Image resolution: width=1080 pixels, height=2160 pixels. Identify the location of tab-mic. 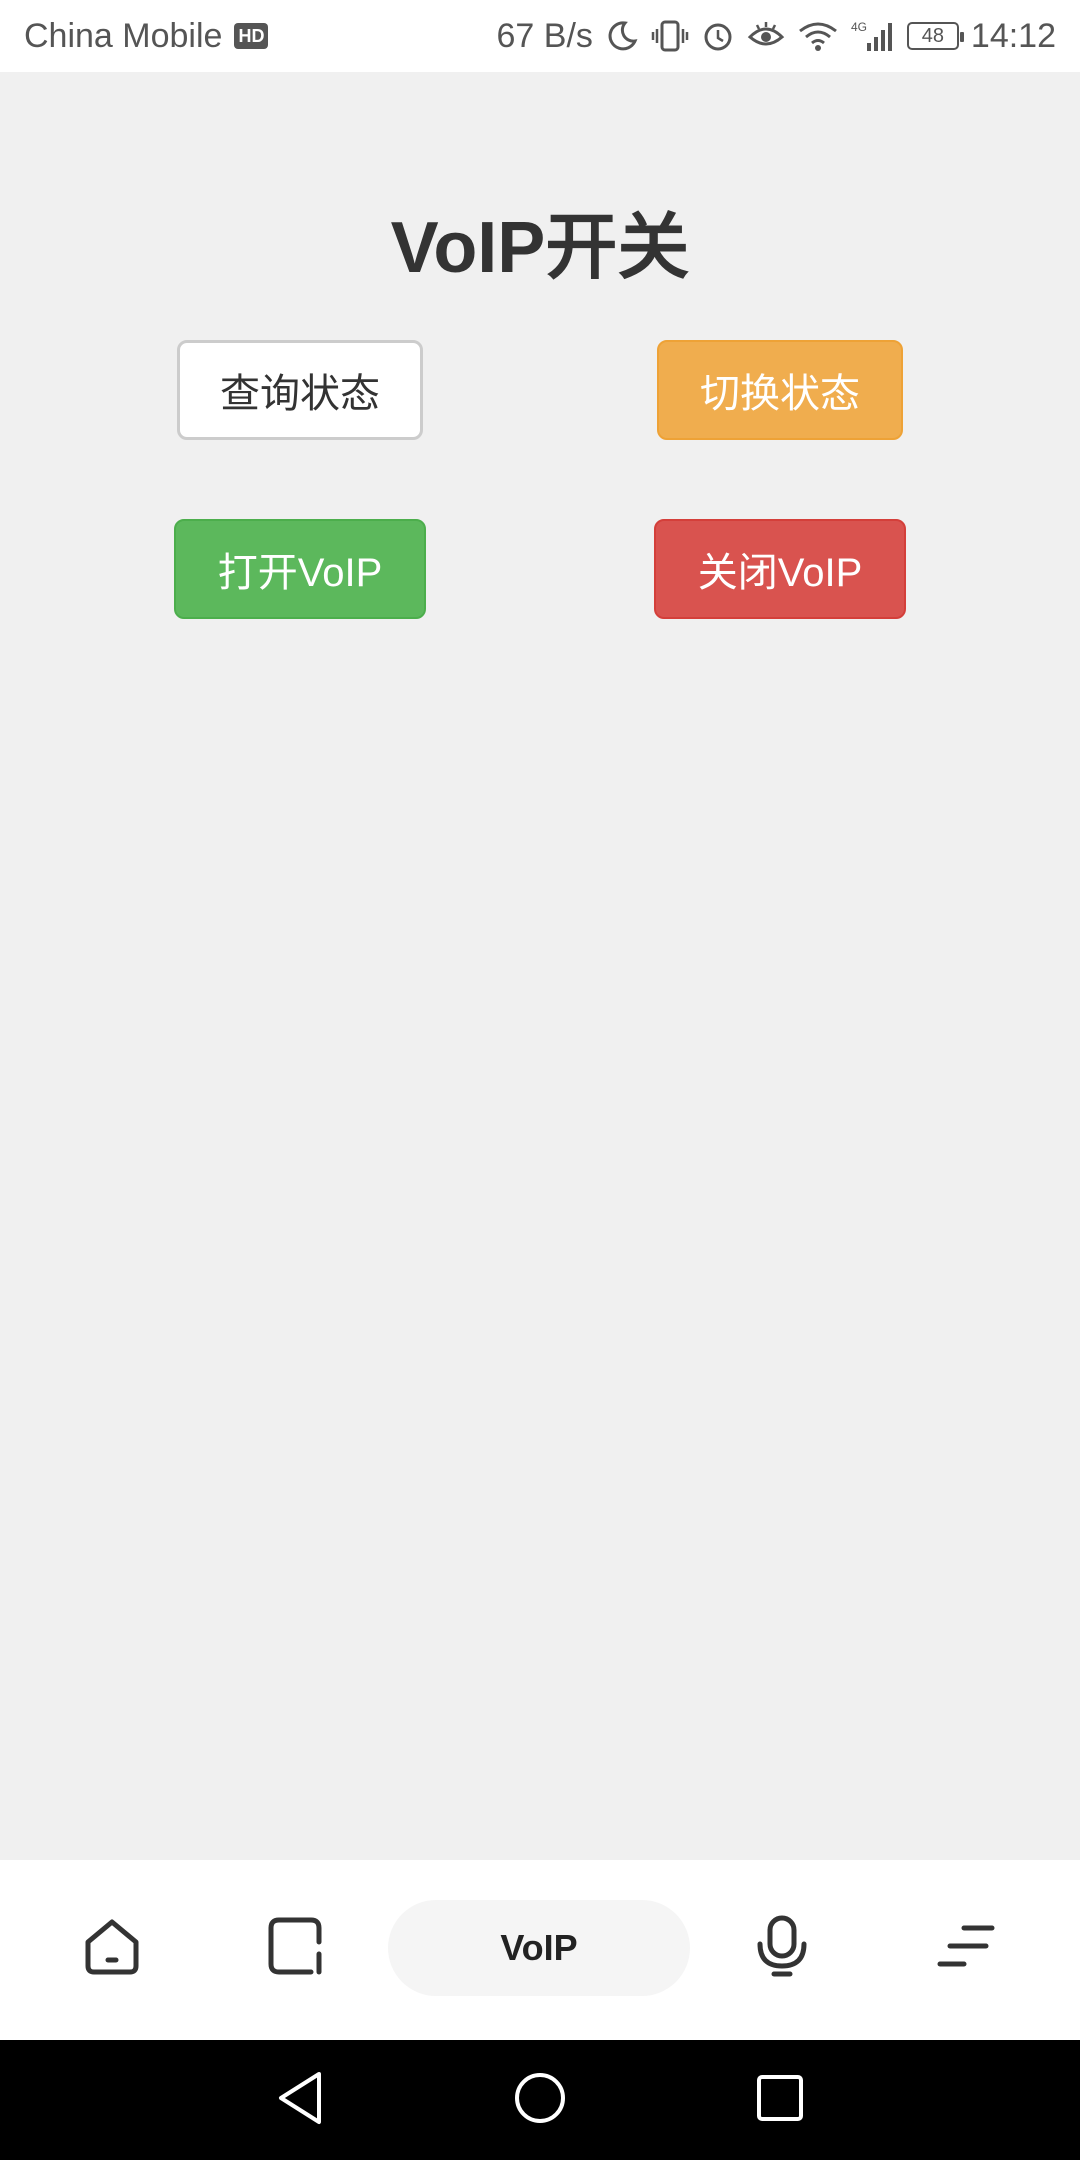
(782, 1948).